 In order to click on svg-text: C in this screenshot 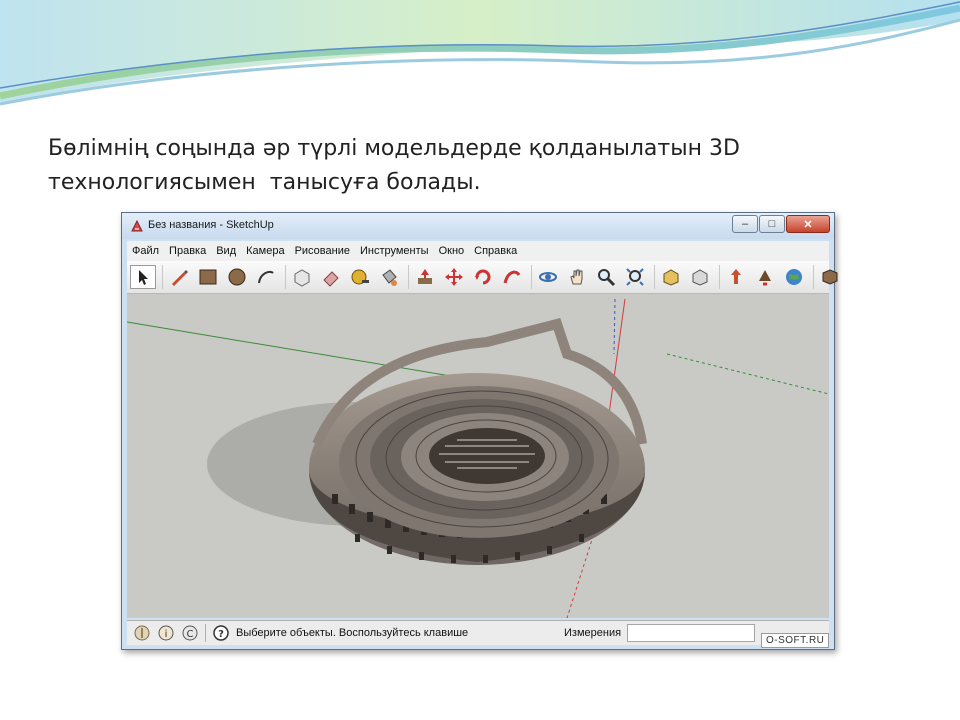, I will do `click(190, 634)`.